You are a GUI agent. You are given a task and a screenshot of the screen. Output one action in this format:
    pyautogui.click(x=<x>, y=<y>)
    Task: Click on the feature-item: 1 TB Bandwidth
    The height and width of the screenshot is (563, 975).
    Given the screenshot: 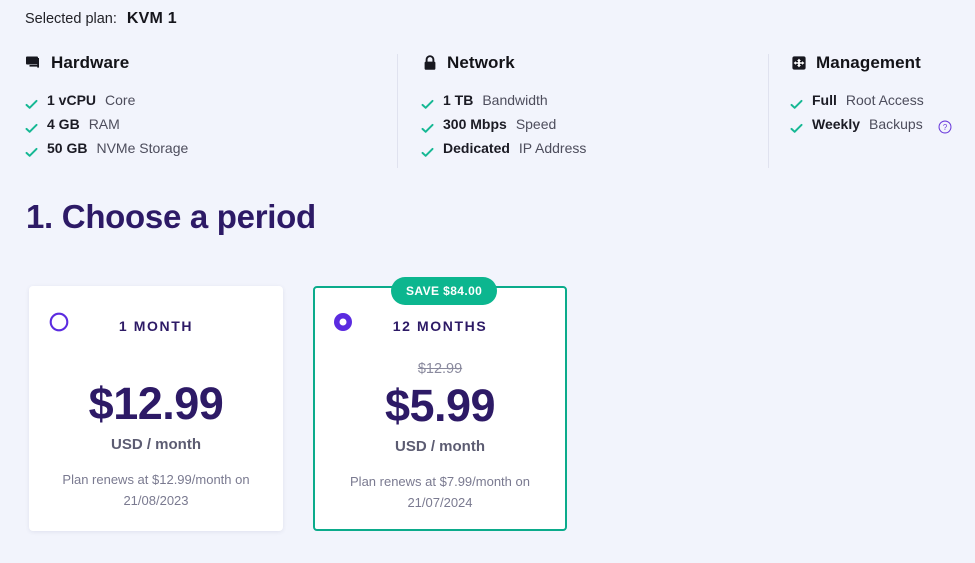 What is the action you would take?
    pyautogui.click(x=588, y=100)
    